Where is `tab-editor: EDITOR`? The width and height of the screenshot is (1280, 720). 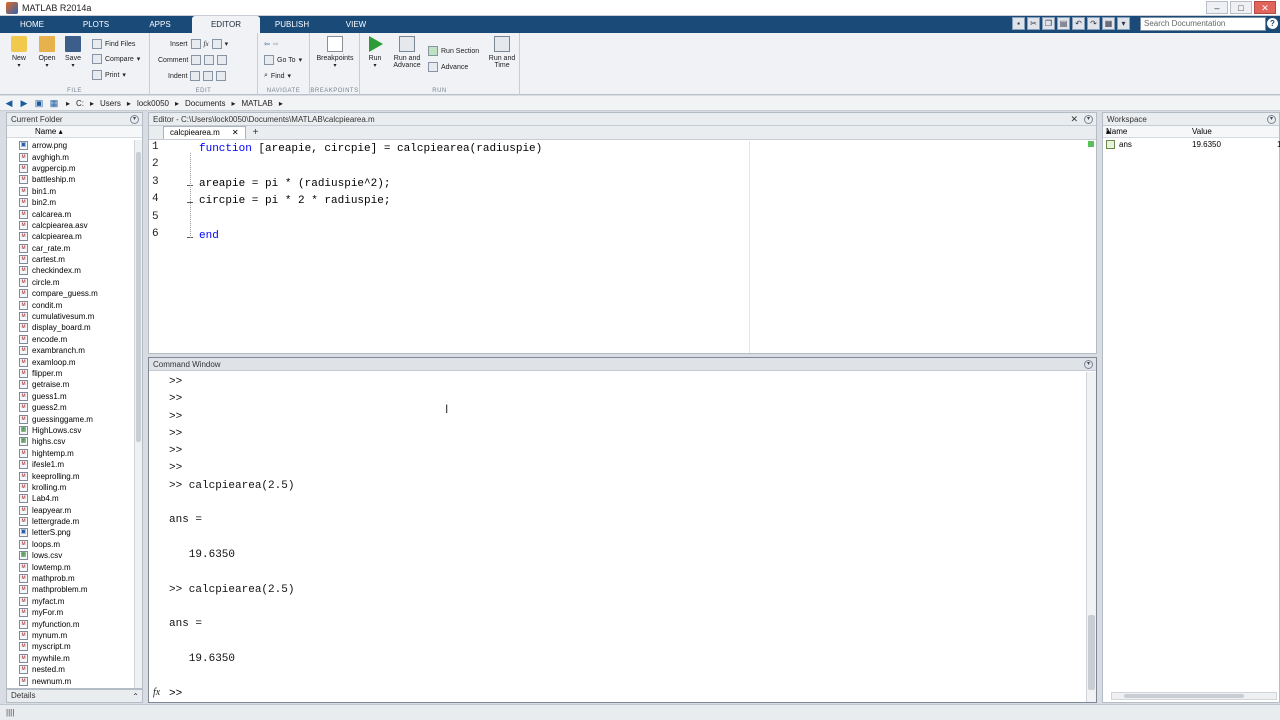
tab-editor: EDITOR is located at coordinates (226, 24).